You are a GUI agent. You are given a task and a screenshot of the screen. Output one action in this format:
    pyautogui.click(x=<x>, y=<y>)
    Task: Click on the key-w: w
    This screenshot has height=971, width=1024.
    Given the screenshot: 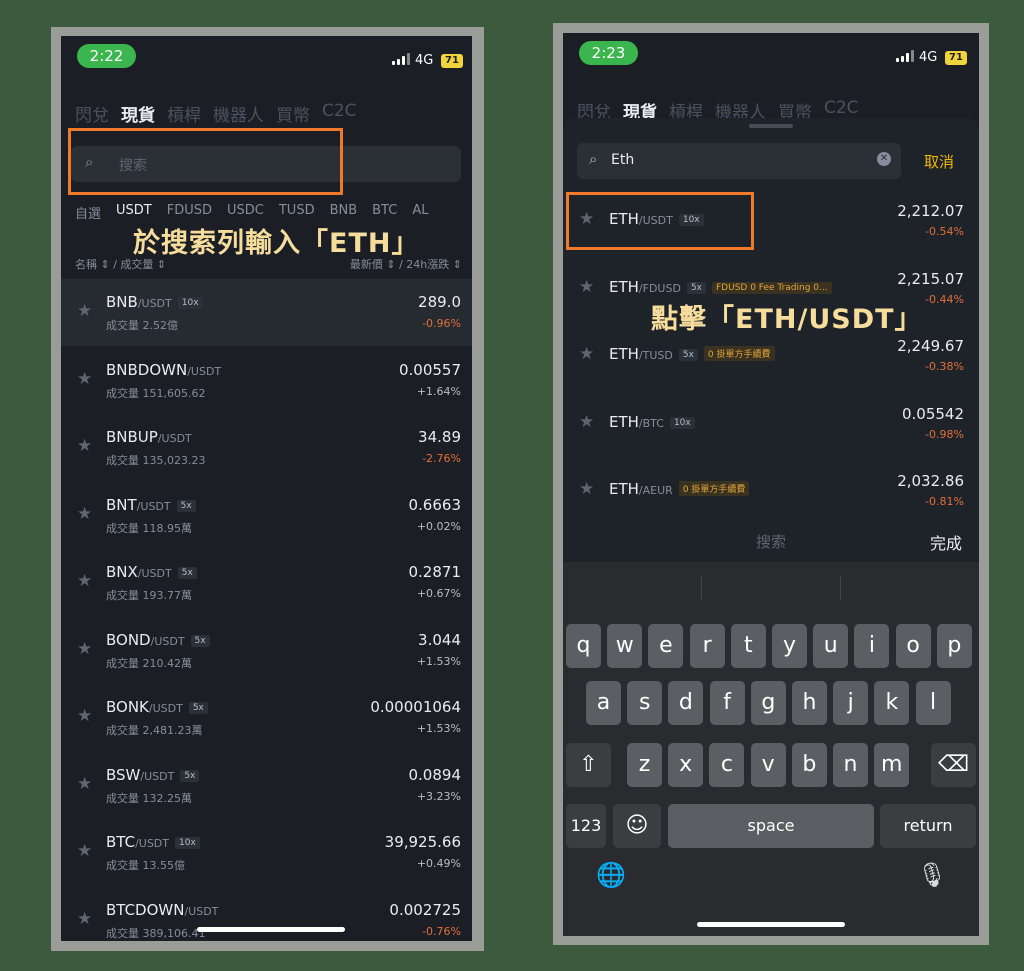 What is the action you would take?
    pyautogui.click(x=625, y=646)
    